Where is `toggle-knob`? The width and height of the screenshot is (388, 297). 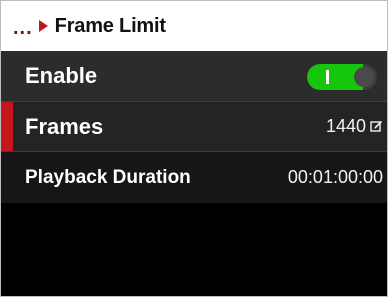
toggle-knob is located at coordinates (364, 77).